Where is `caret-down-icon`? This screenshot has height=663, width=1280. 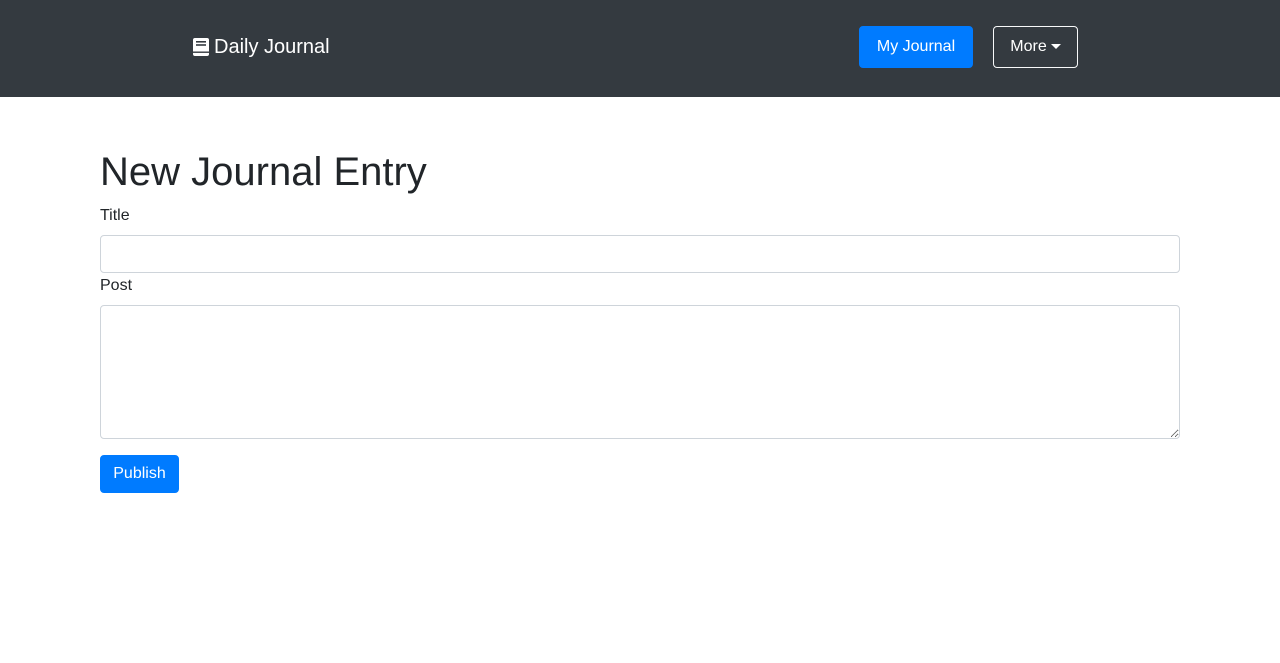
caret-down-icon is located at coordinates (1055, 46).